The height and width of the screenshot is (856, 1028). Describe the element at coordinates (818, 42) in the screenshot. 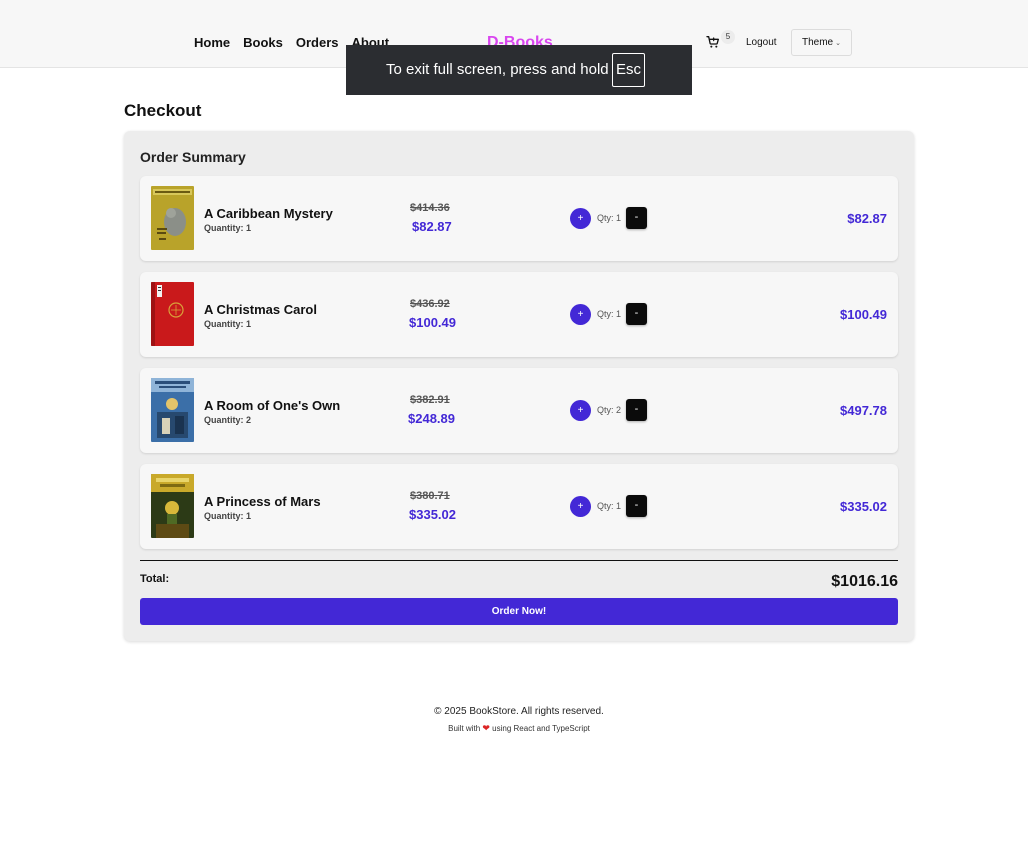

I see `theme-label: Theme` at that location.